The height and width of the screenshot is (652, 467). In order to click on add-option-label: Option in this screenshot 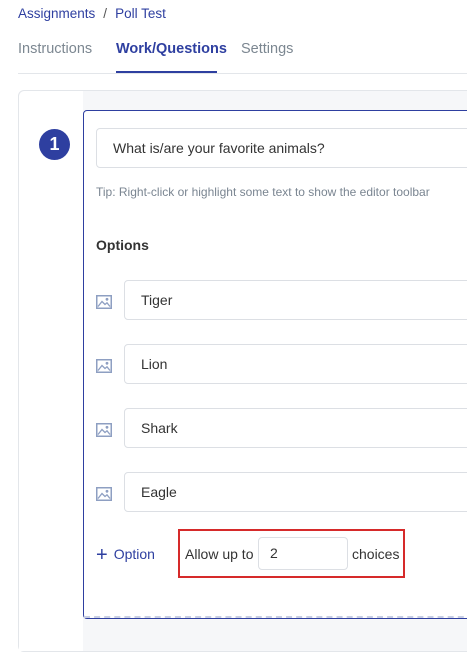, I will do `click(134, 554)`.